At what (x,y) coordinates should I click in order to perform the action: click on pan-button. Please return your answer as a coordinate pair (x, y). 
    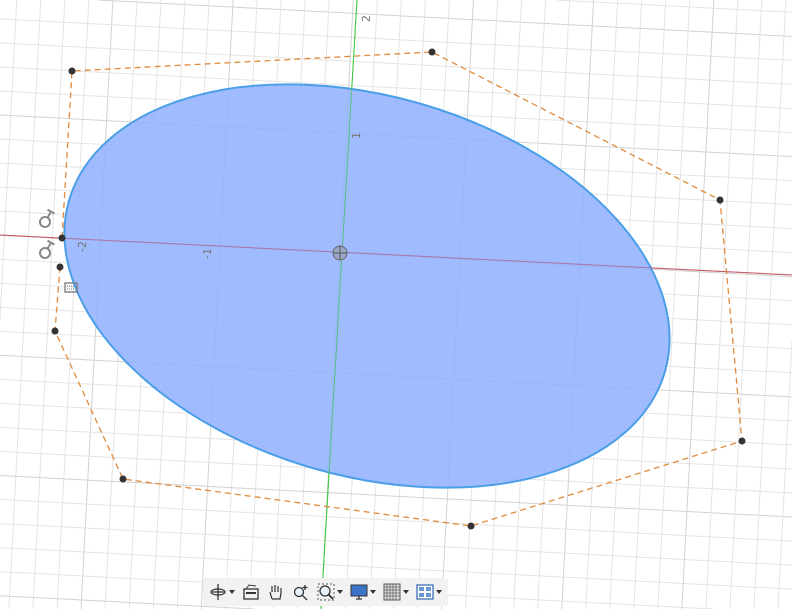
    Looking at the image, I should click on (276, 592).